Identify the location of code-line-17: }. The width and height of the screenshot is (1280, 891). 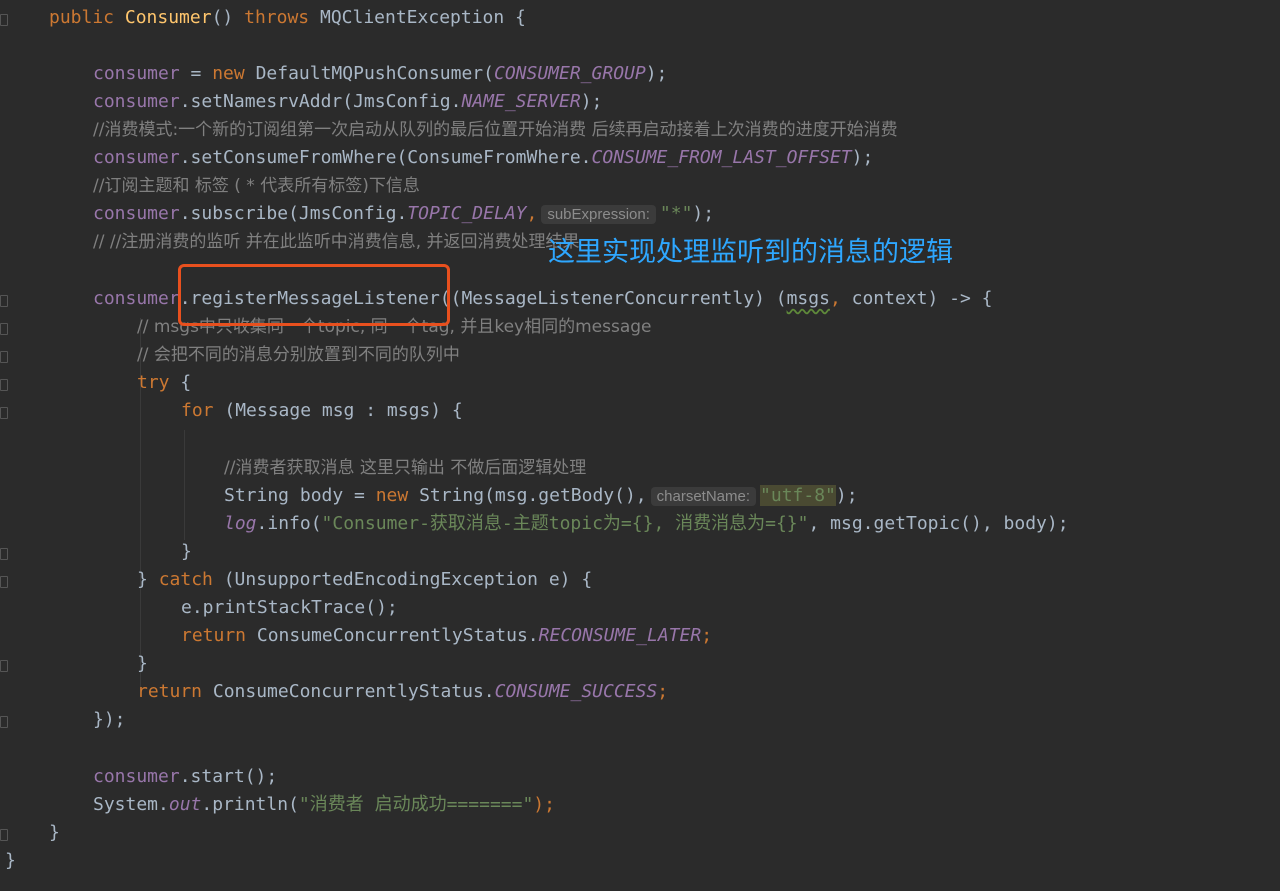
(186, 551).